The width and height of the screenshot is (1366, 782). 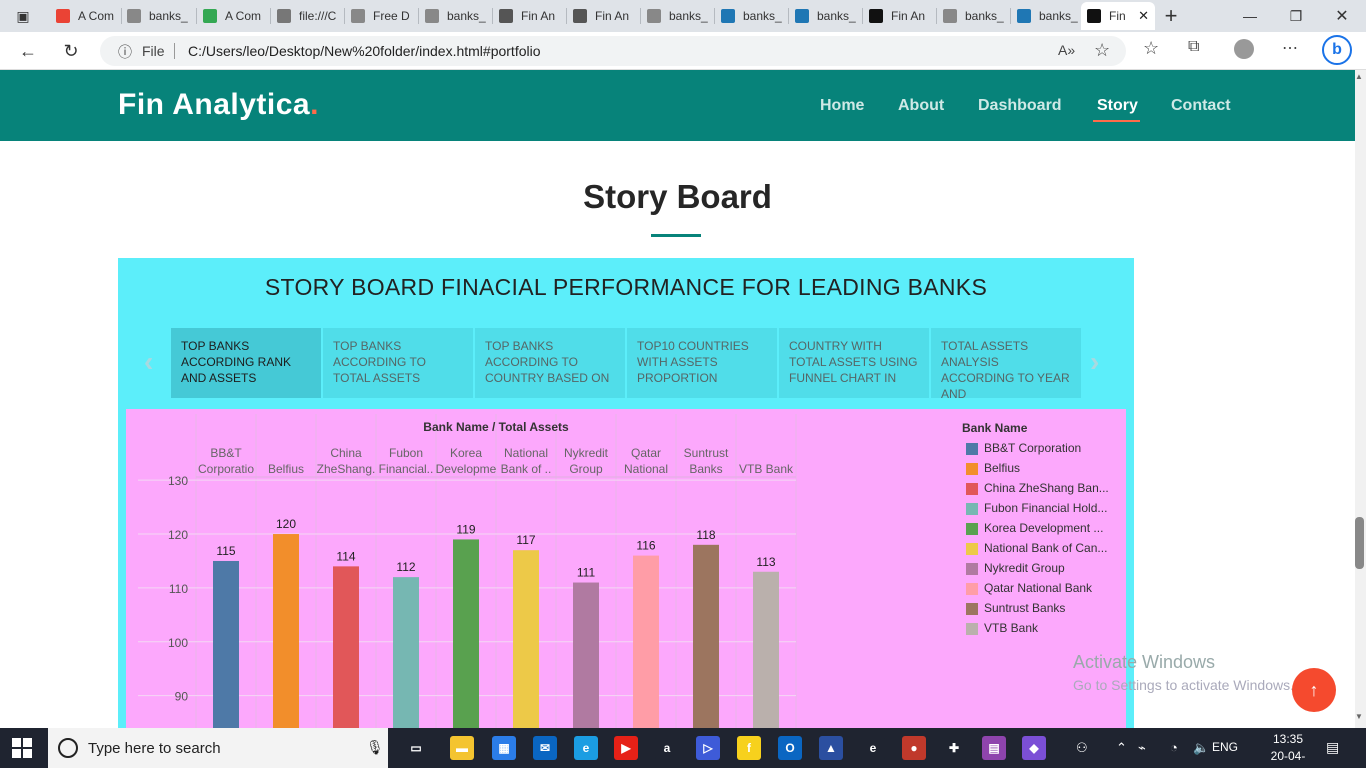 I want to click on story-point-4: TOP10 COUNTRIES WITH ASSETS PROPORTION, so click(x=702, y=363).